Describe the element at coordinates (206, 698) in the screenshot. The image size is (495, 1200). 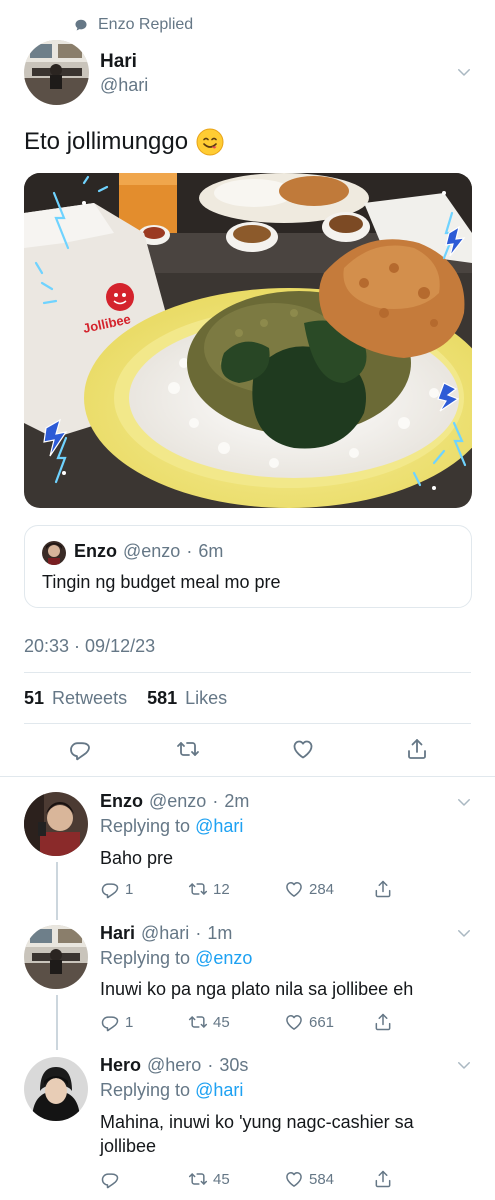
I see `likes-label: Likes` at that location.